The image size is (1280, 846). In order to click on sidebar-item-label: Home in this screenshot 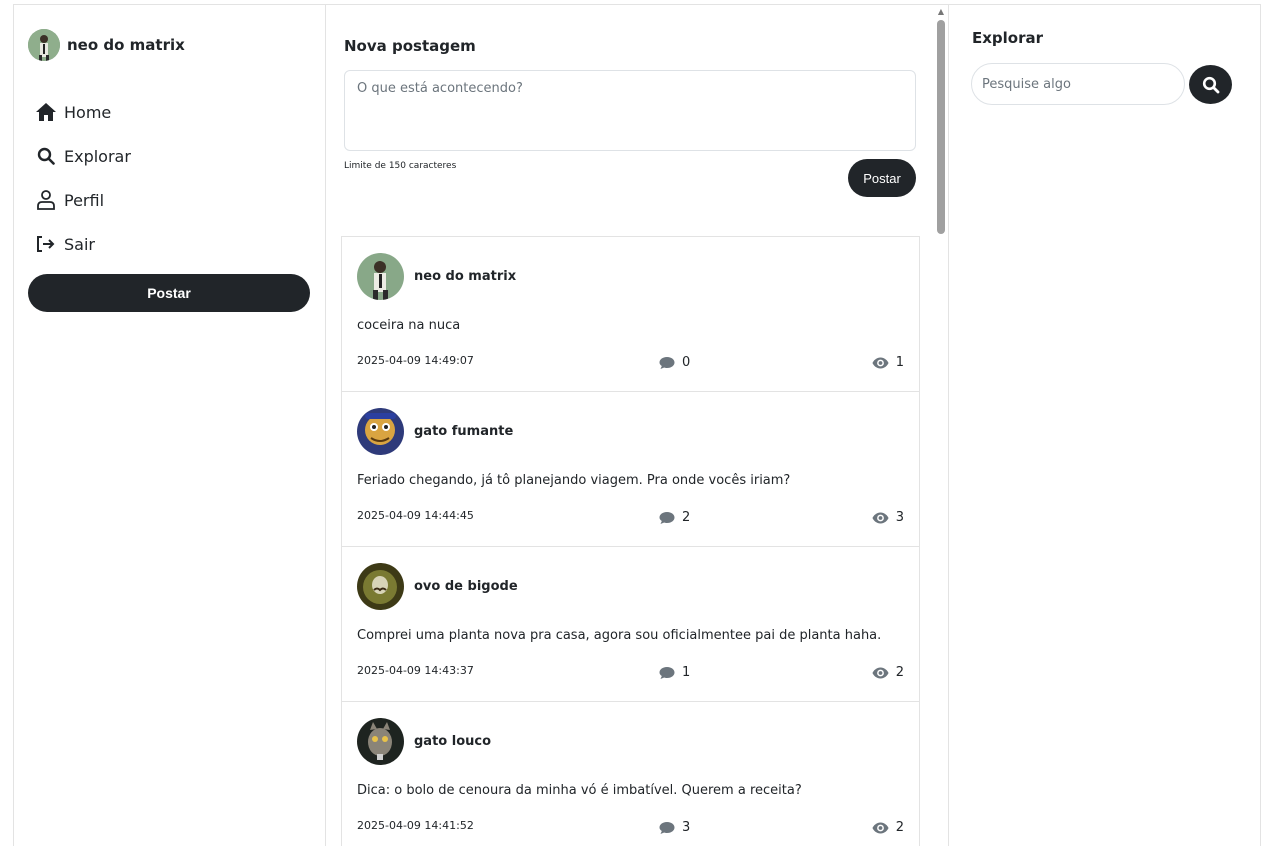, I will do `click(88, 112)`.